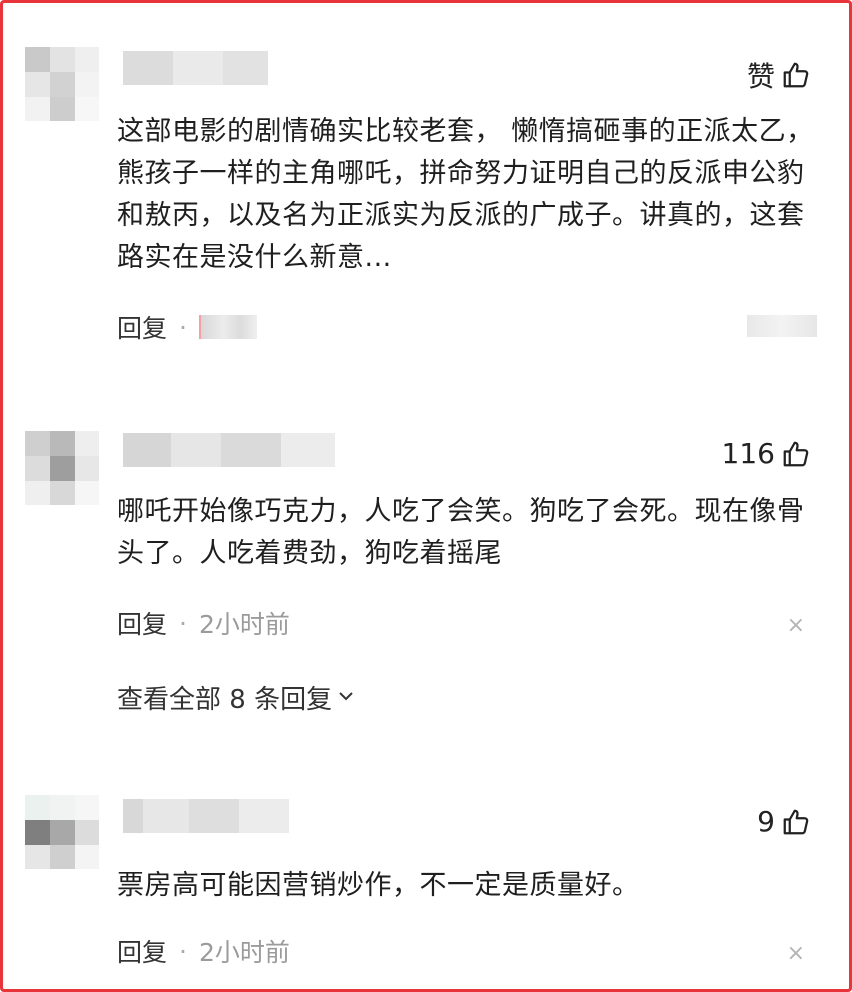  Describe the element at coordinates (227, 327) in the screenshot. I see `redacted-time` at that location.